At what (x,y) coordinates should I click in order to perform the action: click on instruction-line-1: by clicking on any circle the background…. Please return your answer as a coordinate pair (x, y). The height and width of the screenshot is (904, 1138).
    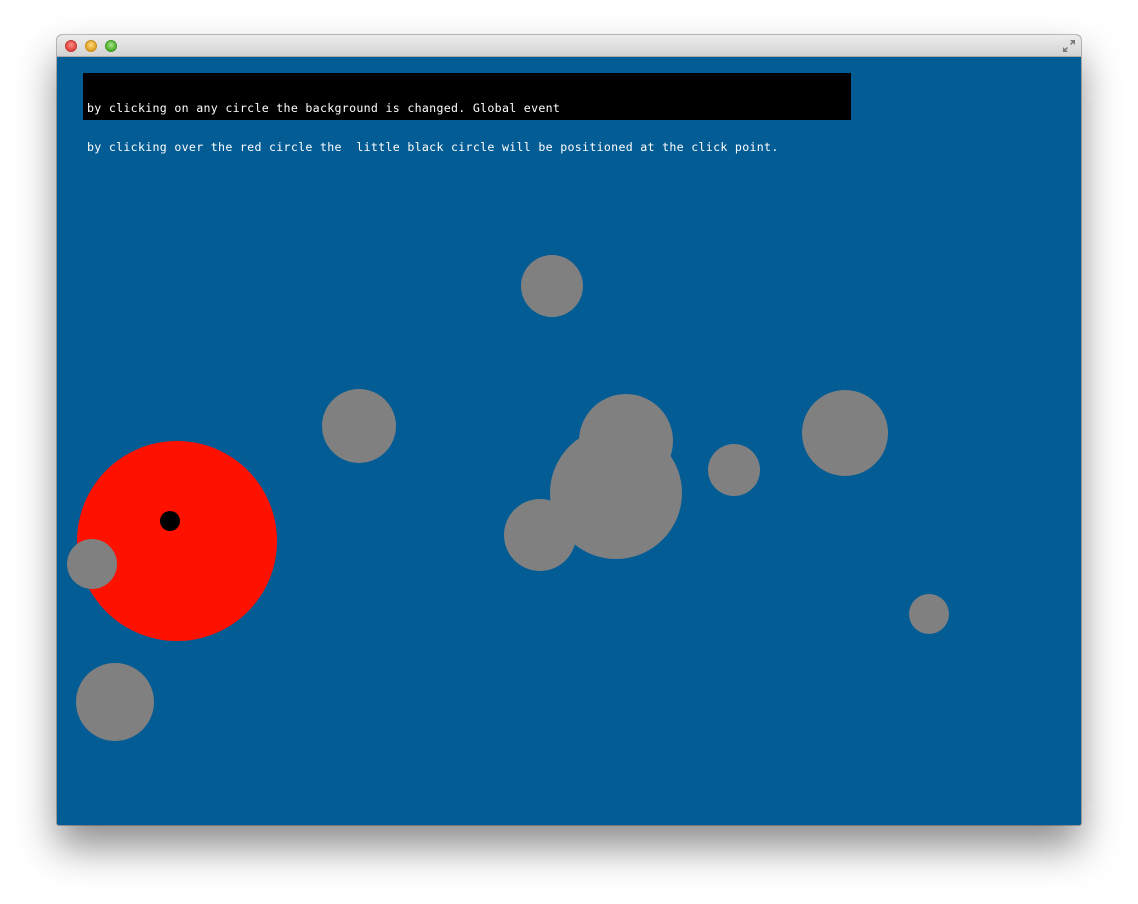
    Looking at the image, I should click on (324, 108).